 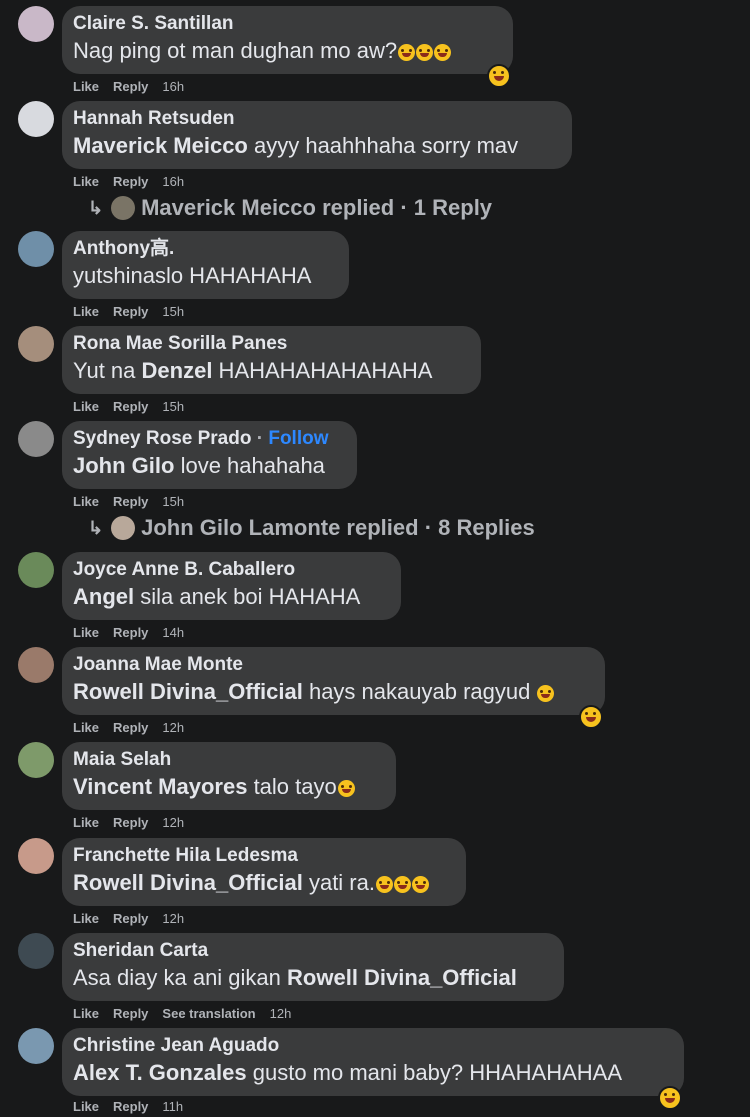 What do you see at coordinates (287, 51) in the screenshot?
I see `comment-text: Nag ping ot man dughan mo aw?` at bounding box center [287, 51].